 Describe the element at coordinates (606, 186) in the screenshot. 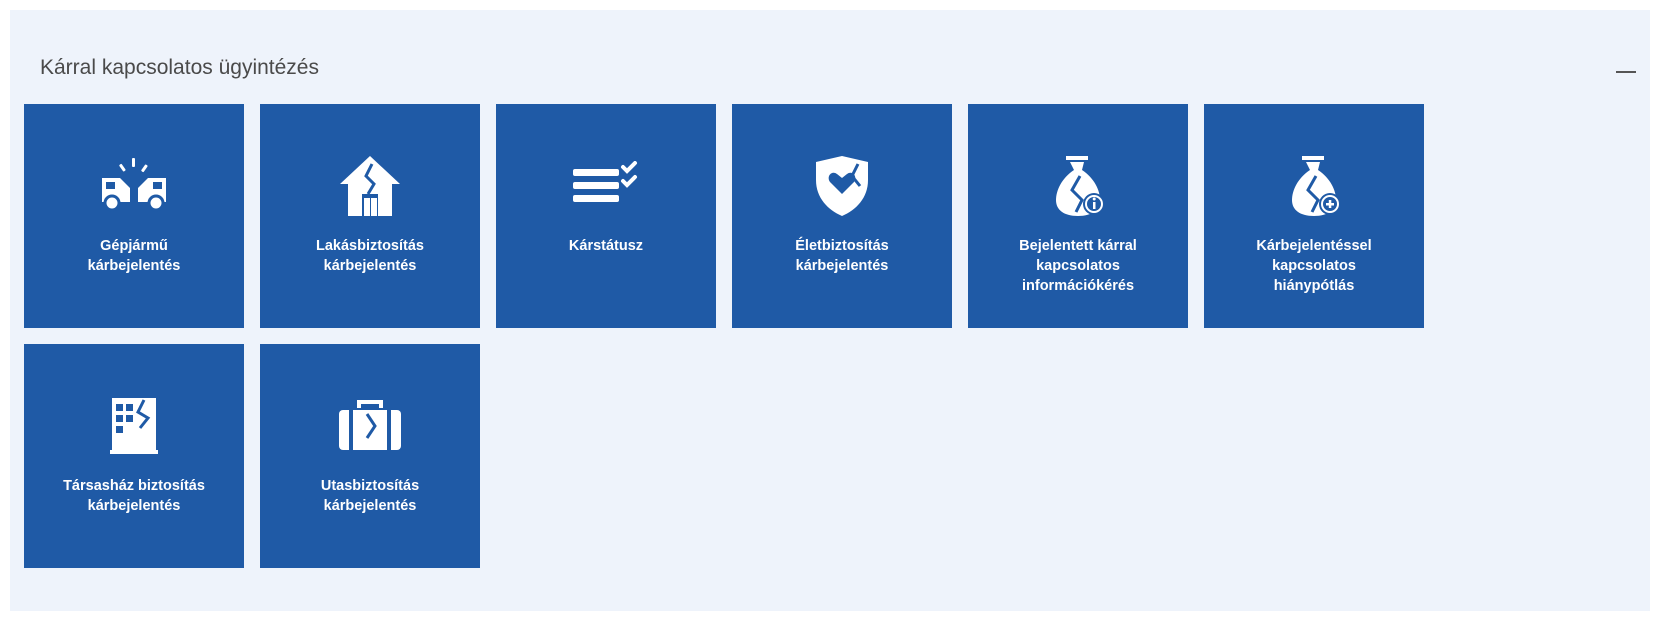

I see `checklist-icon` at that location.